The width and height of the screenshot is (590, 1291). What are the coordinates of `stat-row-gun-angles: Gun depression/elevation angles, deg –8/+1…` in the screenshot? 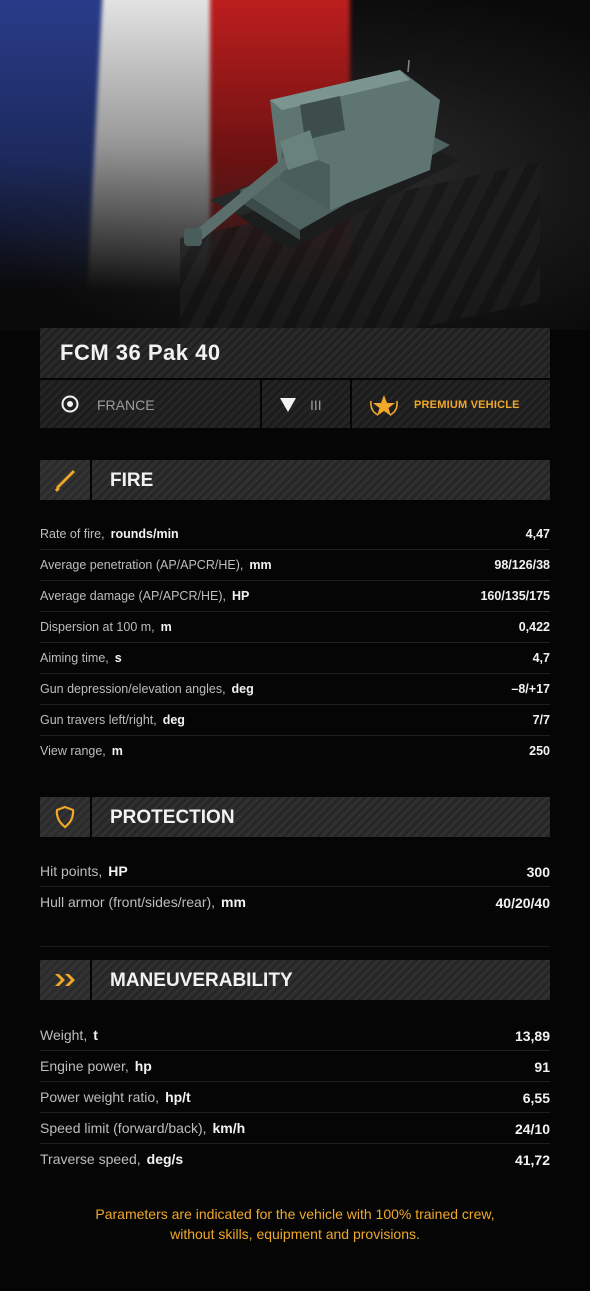 It's located at (295, 689).